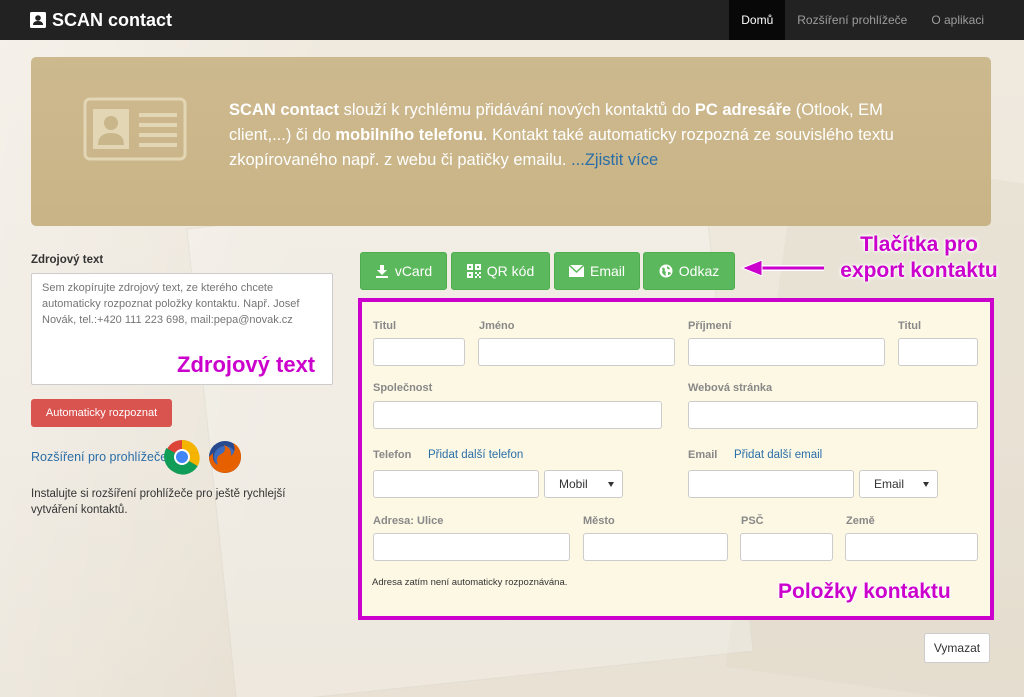  Describe the element at coordinates (911, 547) in the screenshot. I see `country-input` at that location.